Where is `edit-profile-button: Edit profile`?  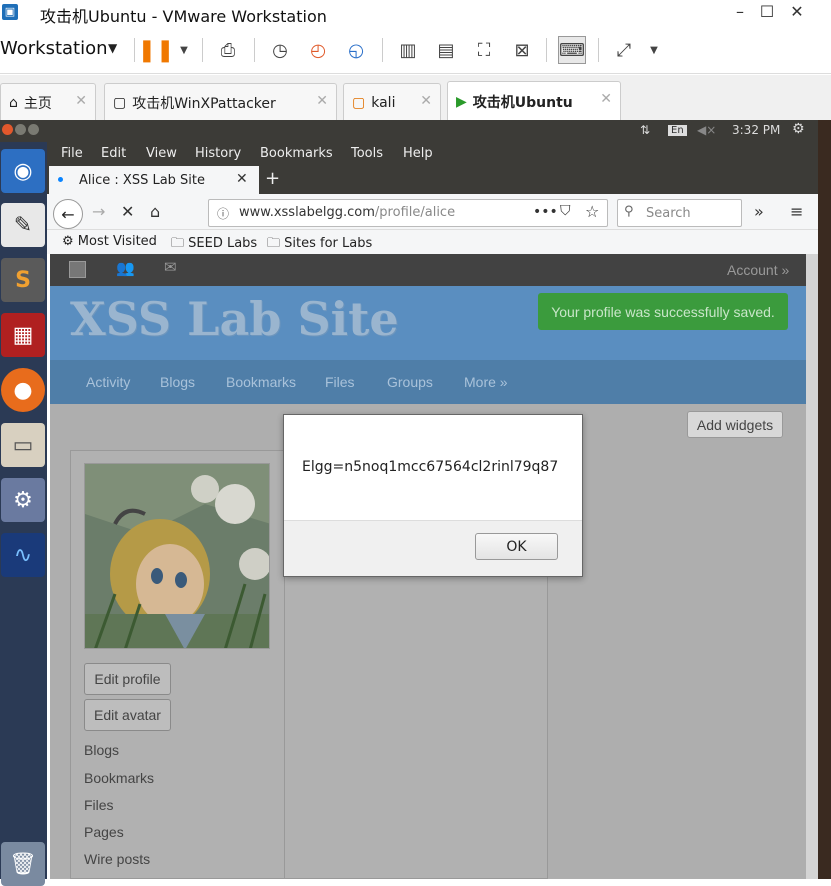
edit-profile-button: Edit profile is located at coordinates (127, 679).